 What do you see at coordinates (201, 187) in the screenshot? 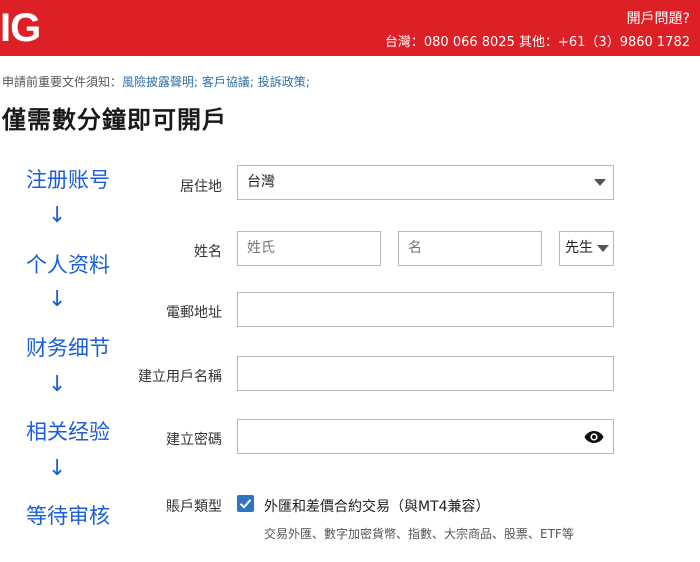
I see `residence-label: 居住地` at bounding box center [201, 187].